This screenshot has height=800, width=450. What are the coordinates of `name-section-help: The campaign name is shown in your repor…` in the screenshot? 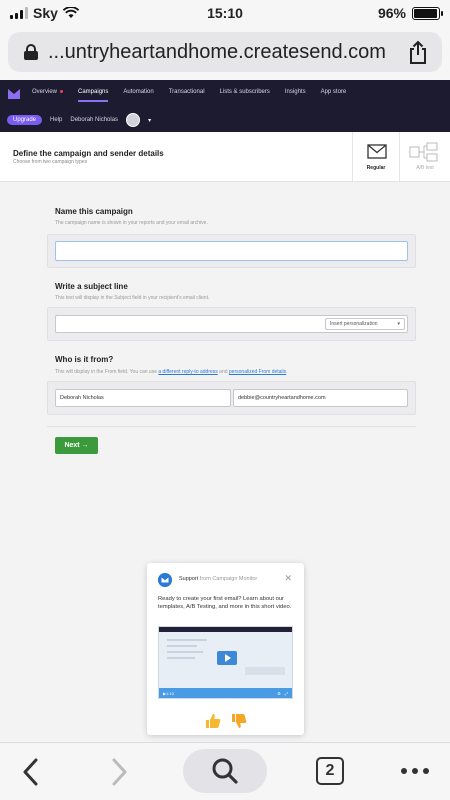 It's located at (131, 223).